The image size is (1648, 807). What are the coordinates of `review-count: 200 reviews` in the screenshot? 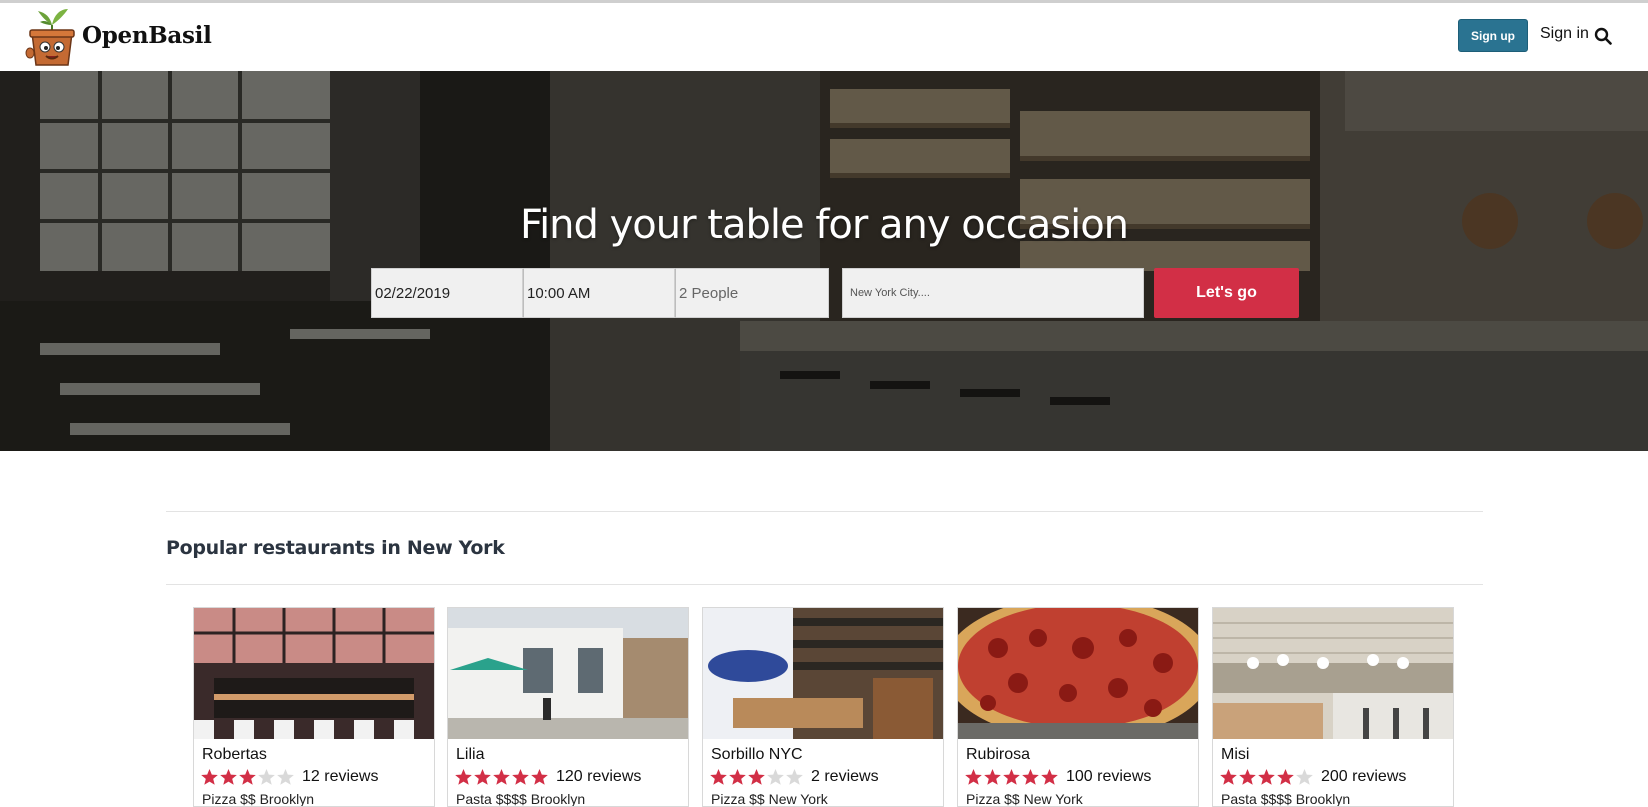 It's located at (1364, 776).